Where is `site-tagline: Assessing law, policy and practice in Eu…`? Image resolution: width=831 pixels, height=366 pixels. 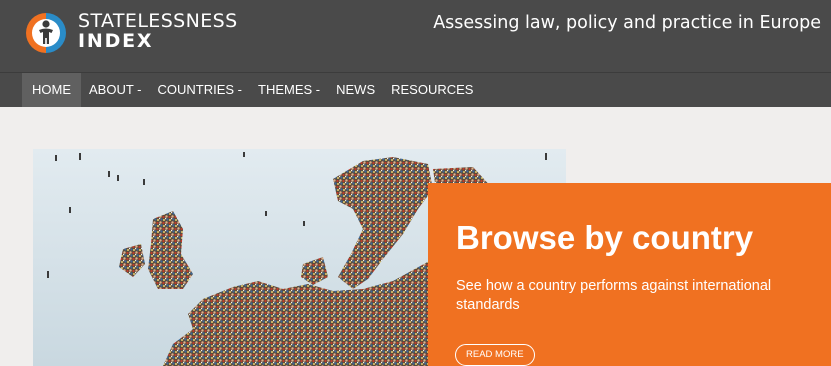
site-tagline: Assessing law, policy and practice in Eu… is located at coordinates (627, 23).